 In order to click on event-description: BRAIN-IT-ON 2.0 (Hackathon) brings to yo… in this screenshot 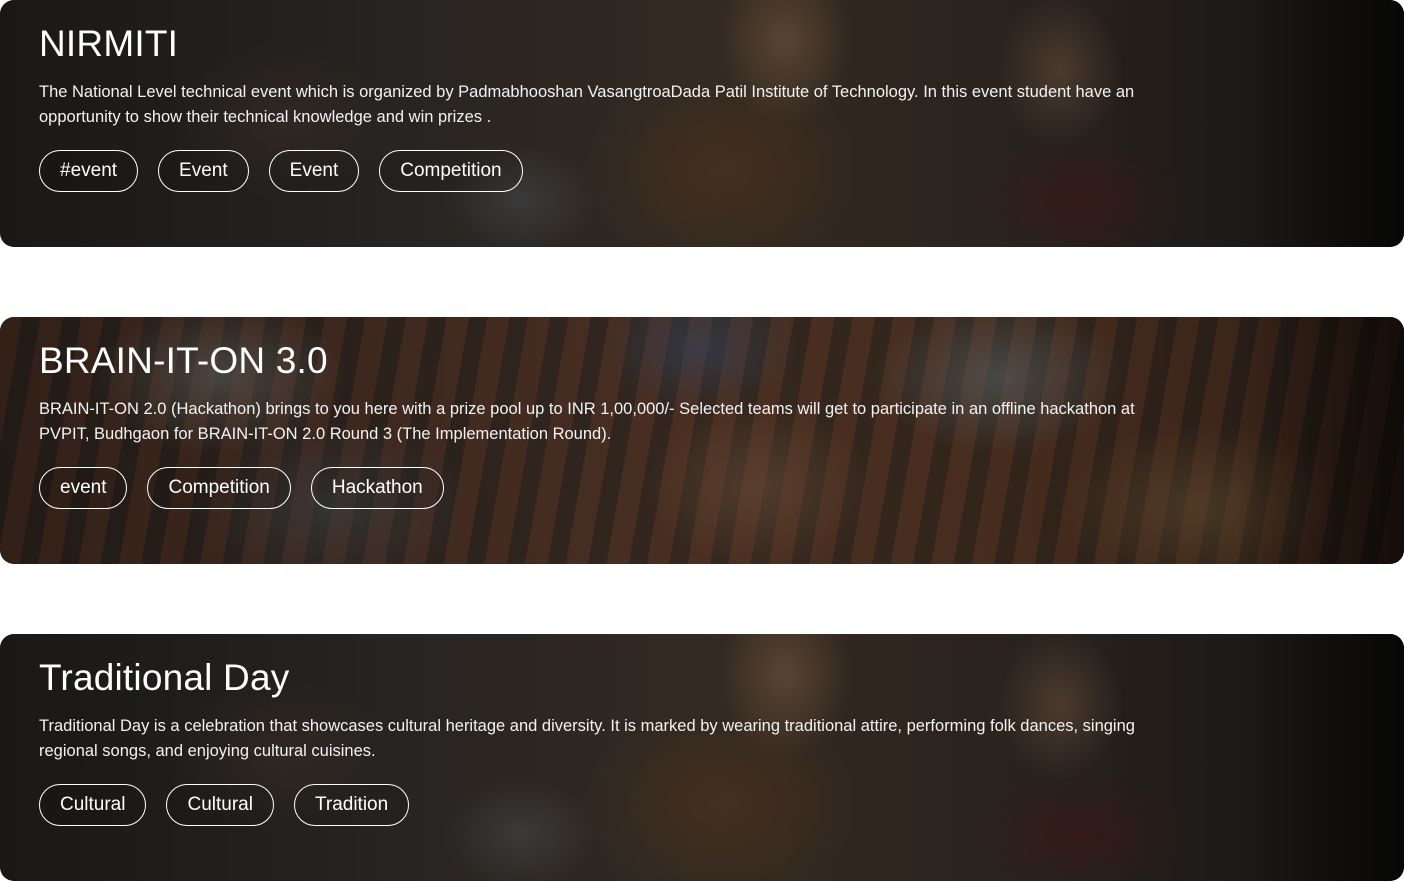, I will do `click(587, 421)`.